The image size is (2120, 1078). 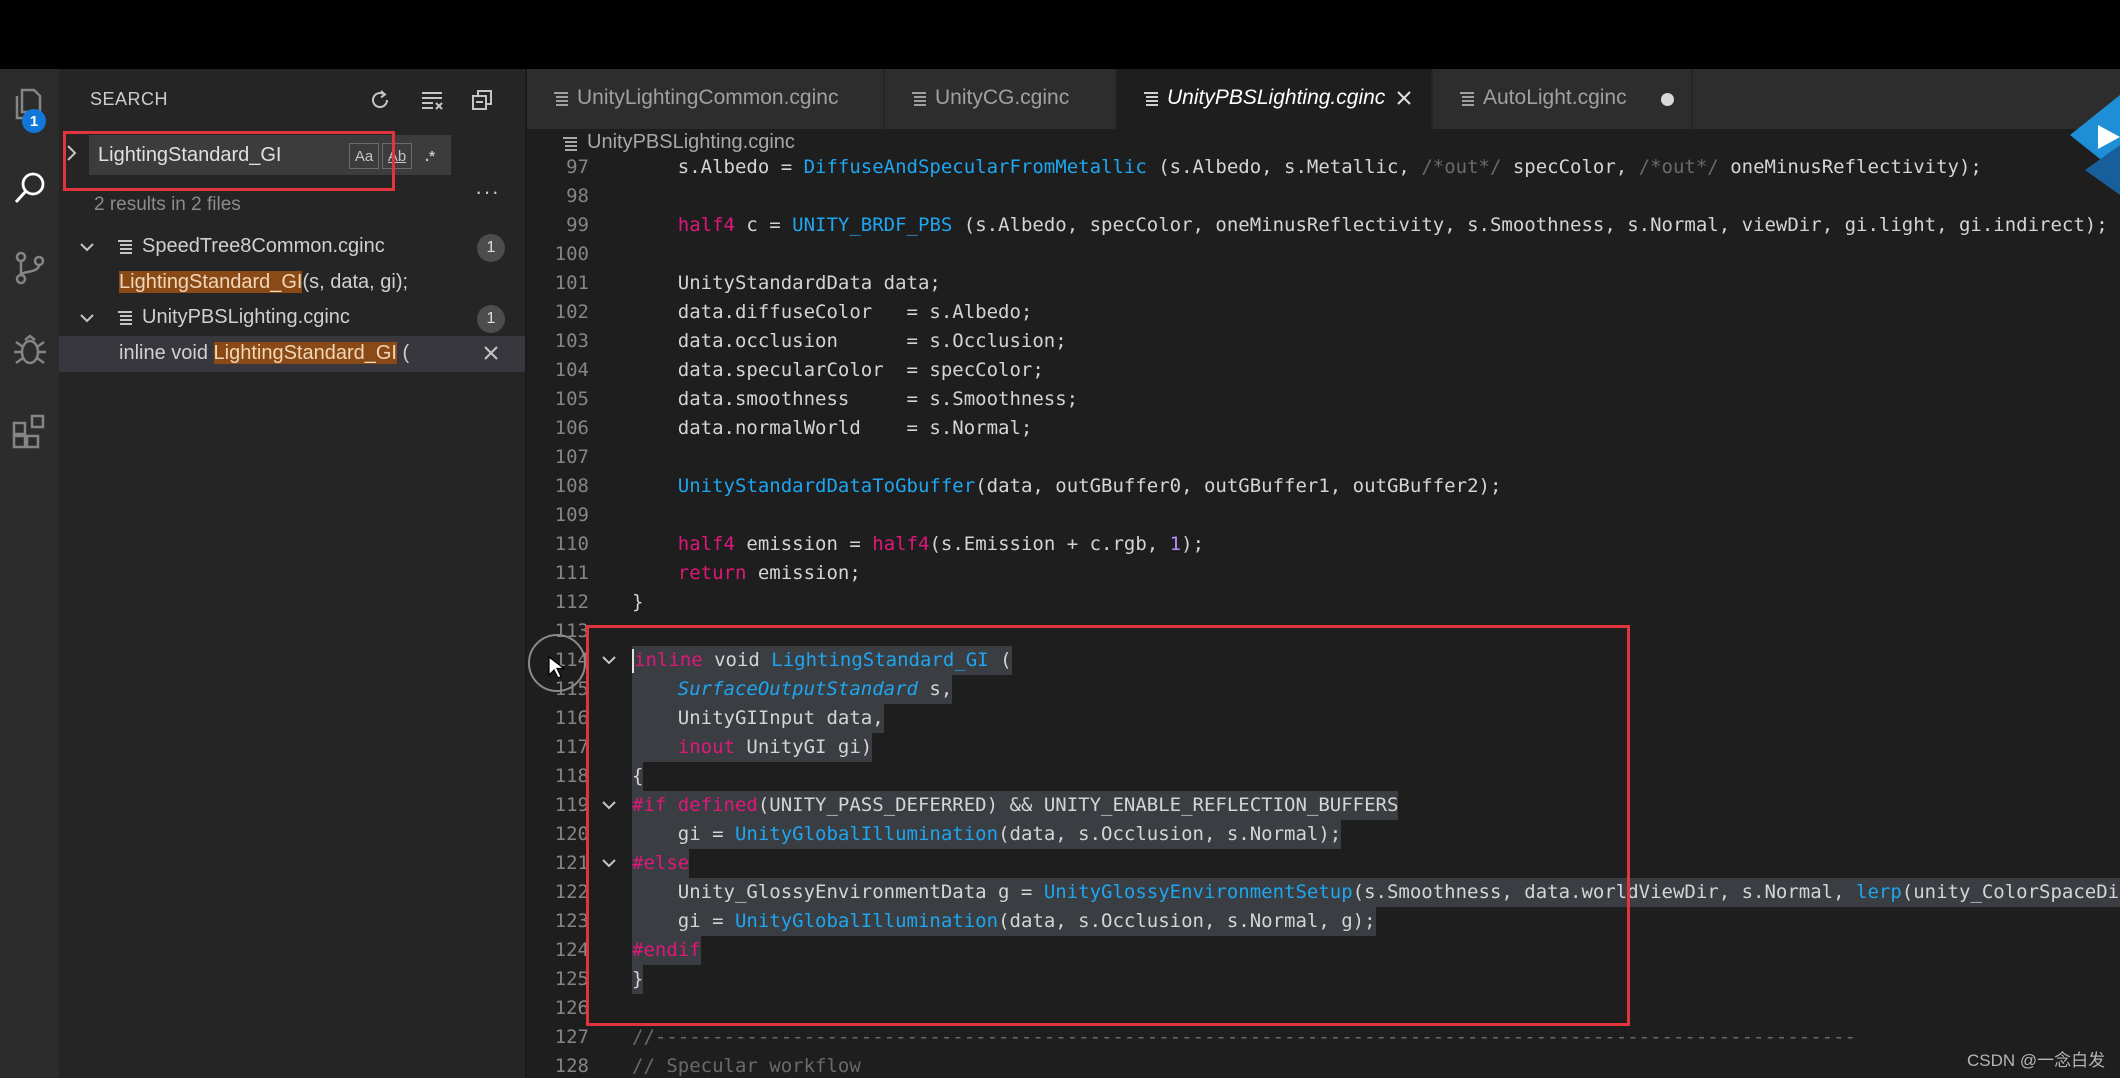 What do you see at coordinates (1060, 34) in the screenshot?
I see `top-black-bar` at bounding box center [1060, 34].